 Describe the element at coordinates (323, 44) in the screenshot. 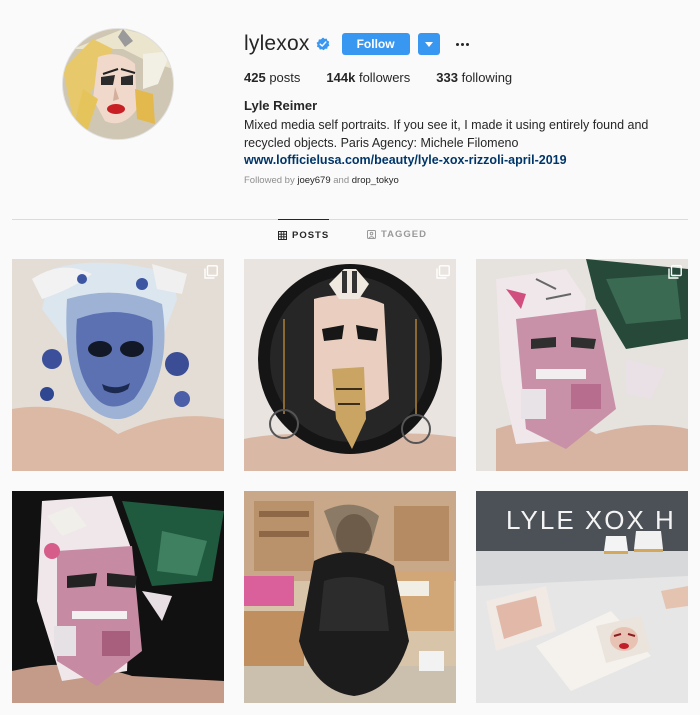

I see `verified-badge-icon` at that location.